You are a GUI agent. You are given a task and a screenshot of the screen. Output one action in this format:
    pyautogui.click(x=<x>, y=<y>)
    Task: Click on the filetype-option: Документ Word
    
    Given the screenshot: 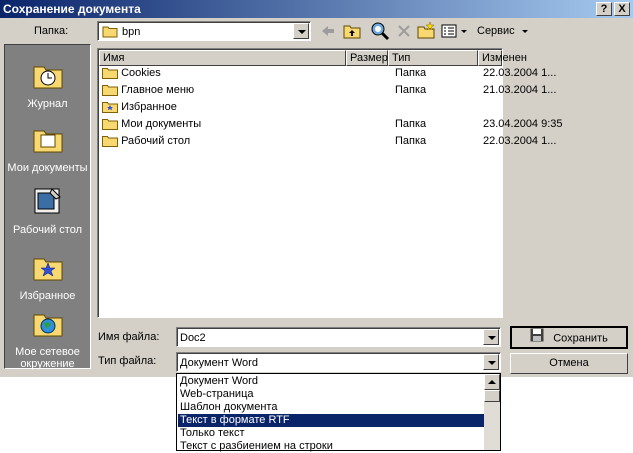 What is the action you would take?
    pyautogui.click(x=331, y=381)
    